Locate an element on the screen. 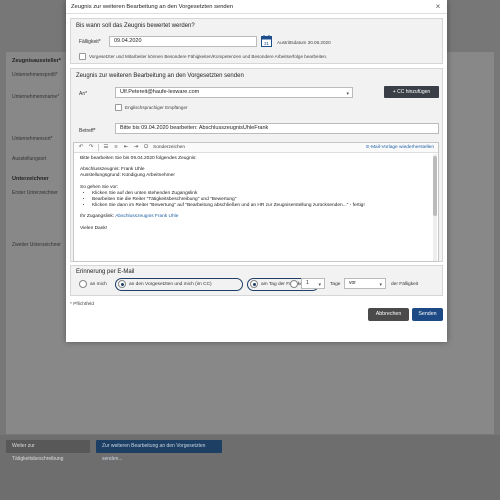  cancel-button: Abbrechen is located at coordinates (388, 314).